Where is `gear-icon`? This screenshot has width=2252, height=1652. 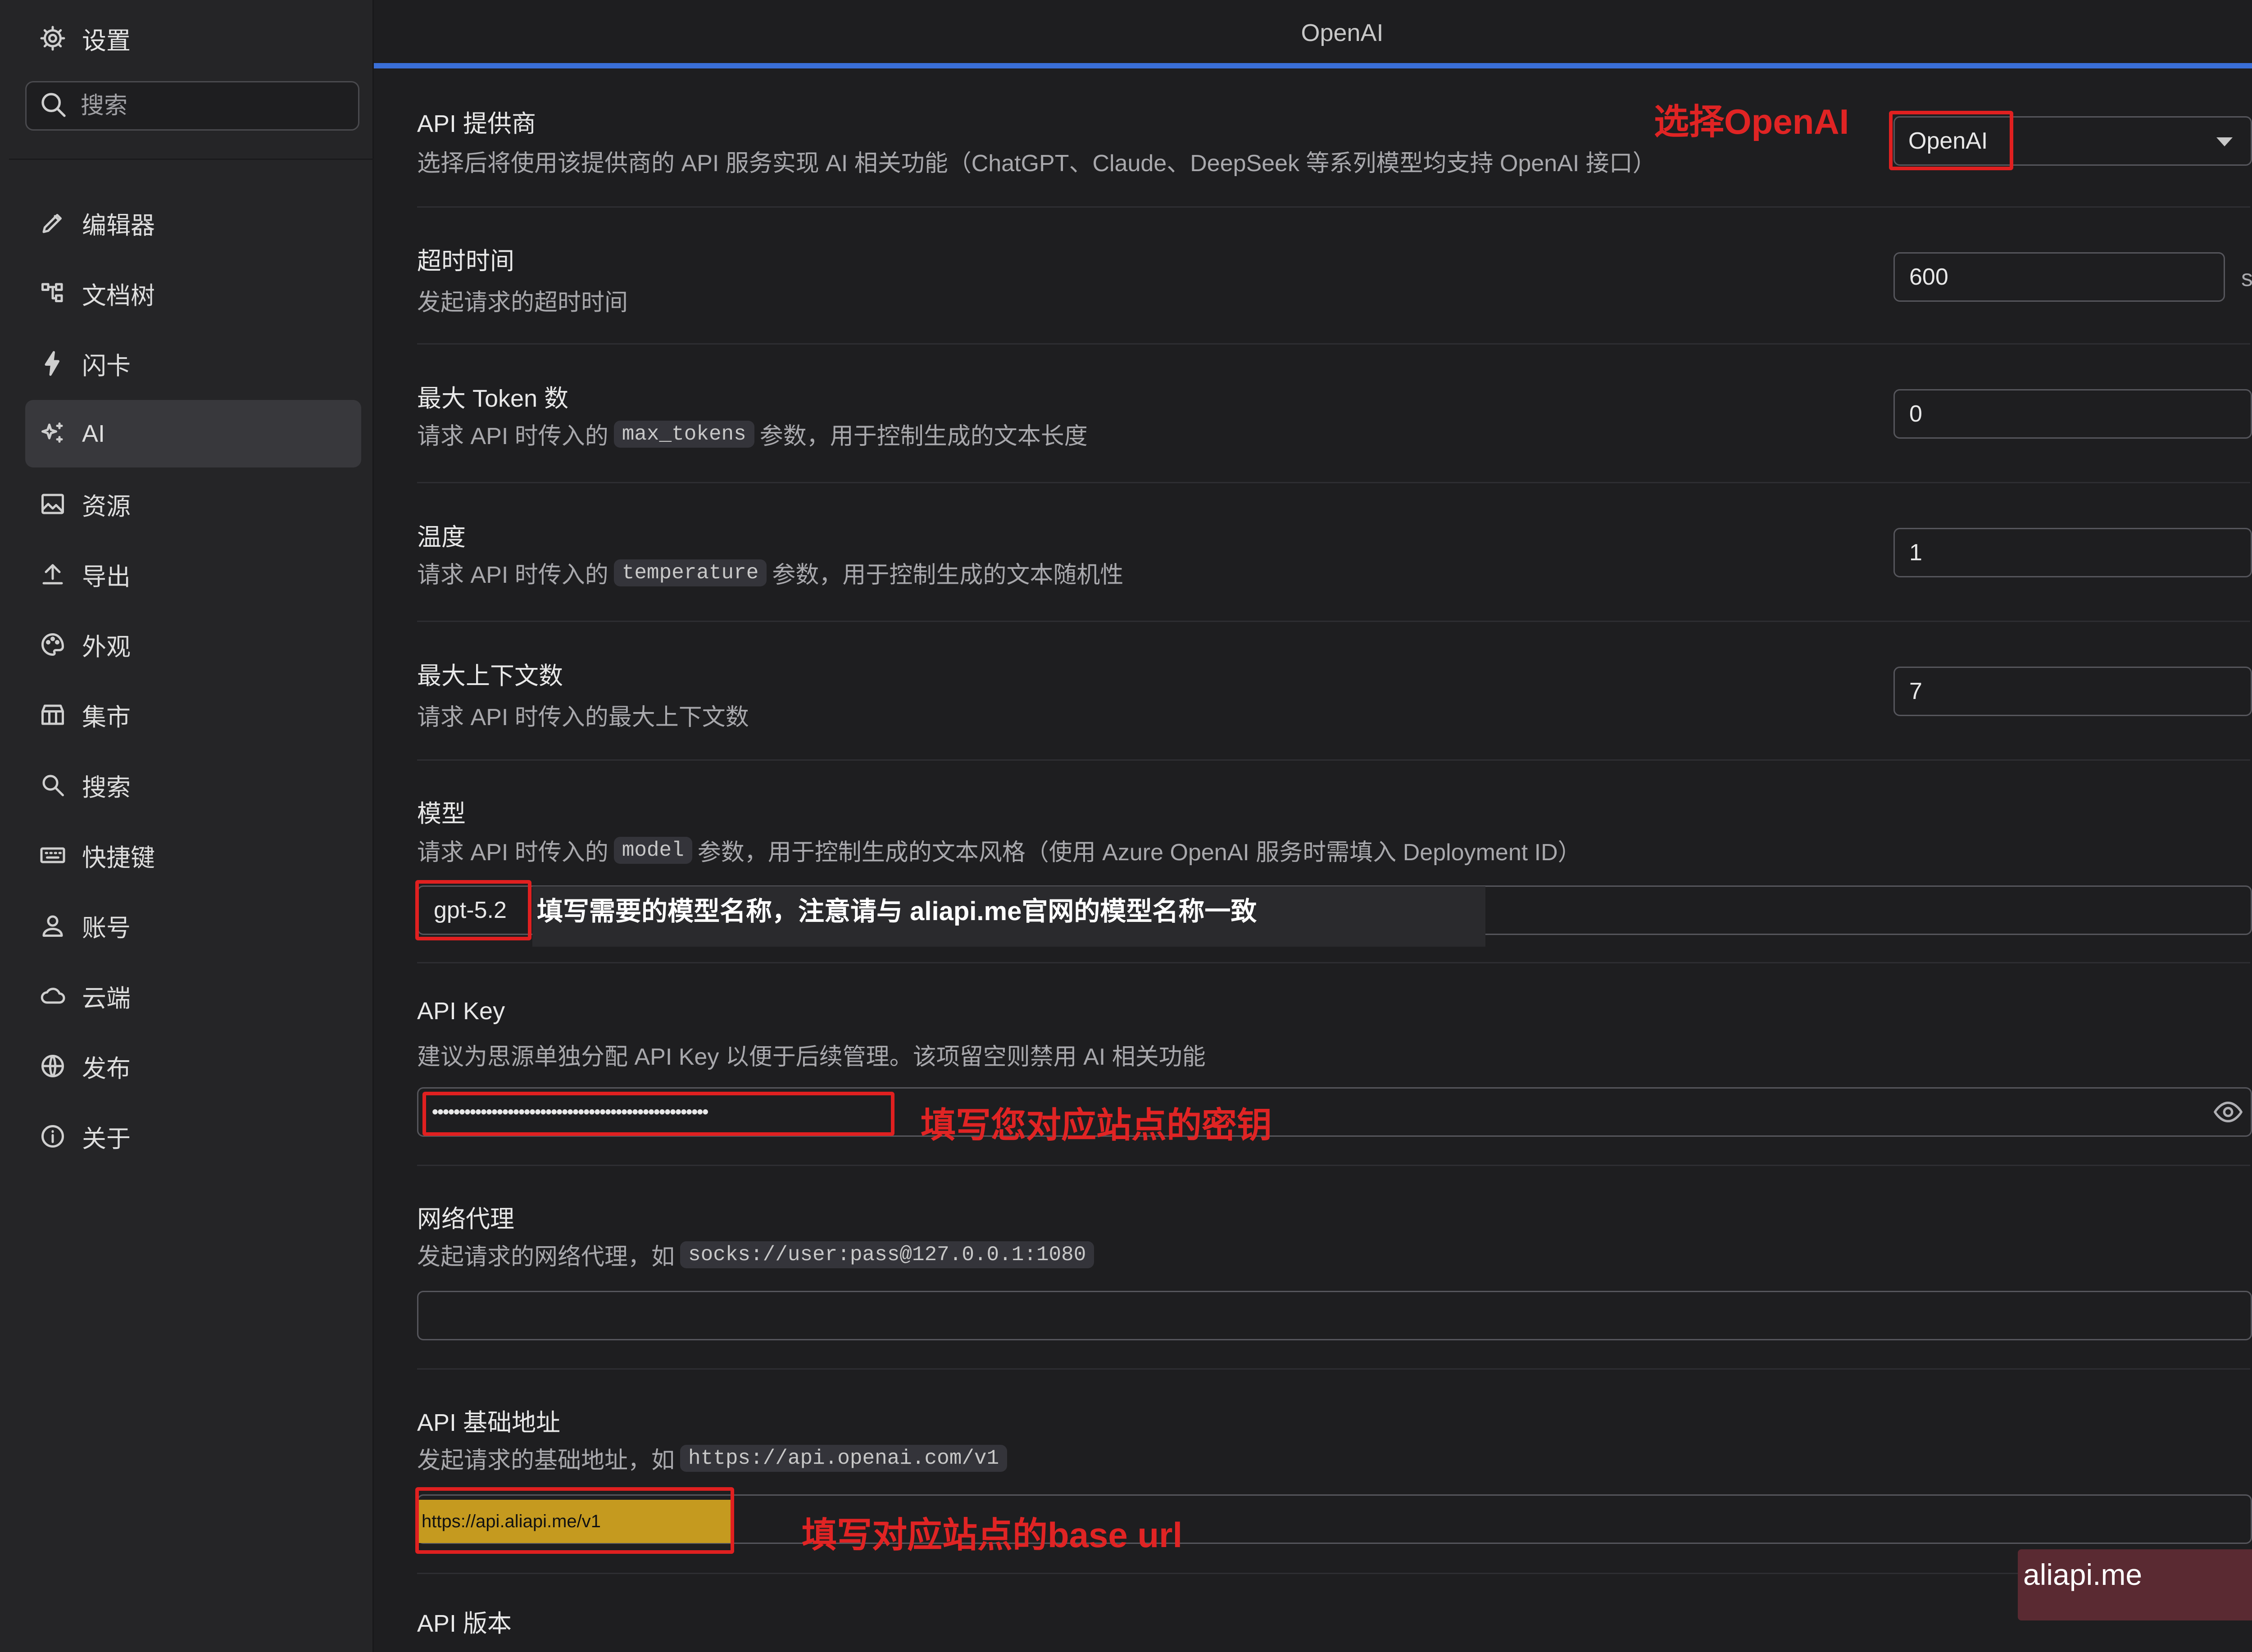 gear-icon is located at coordinates (53, 38).